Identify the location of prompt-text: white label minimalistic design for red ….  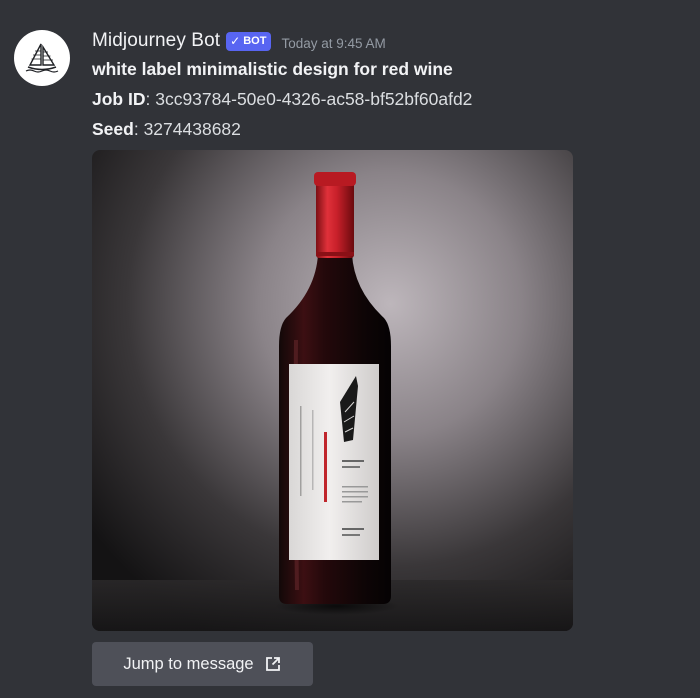
(272, 69).